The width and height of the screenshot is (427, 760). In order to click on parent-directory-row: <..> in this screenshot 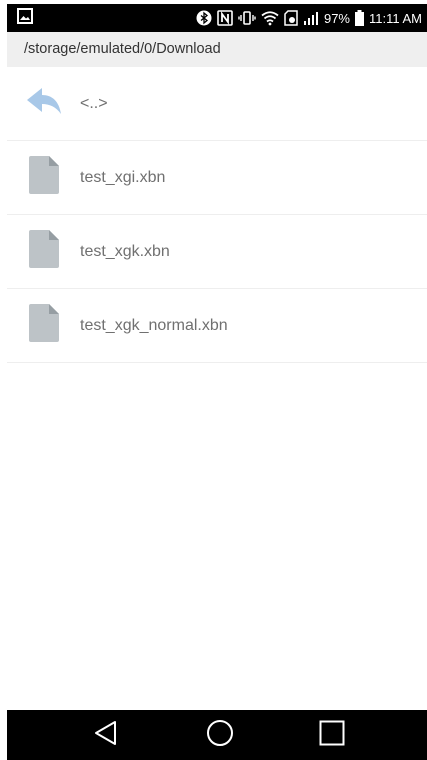, I will do `click(217, 104)`.